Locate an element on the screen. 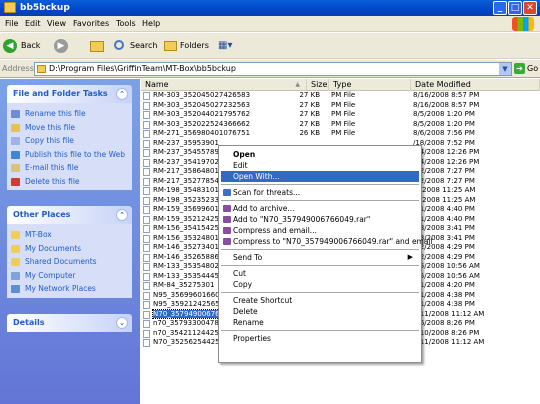  menu-tools: Tools is located at coordinates (126, 23).